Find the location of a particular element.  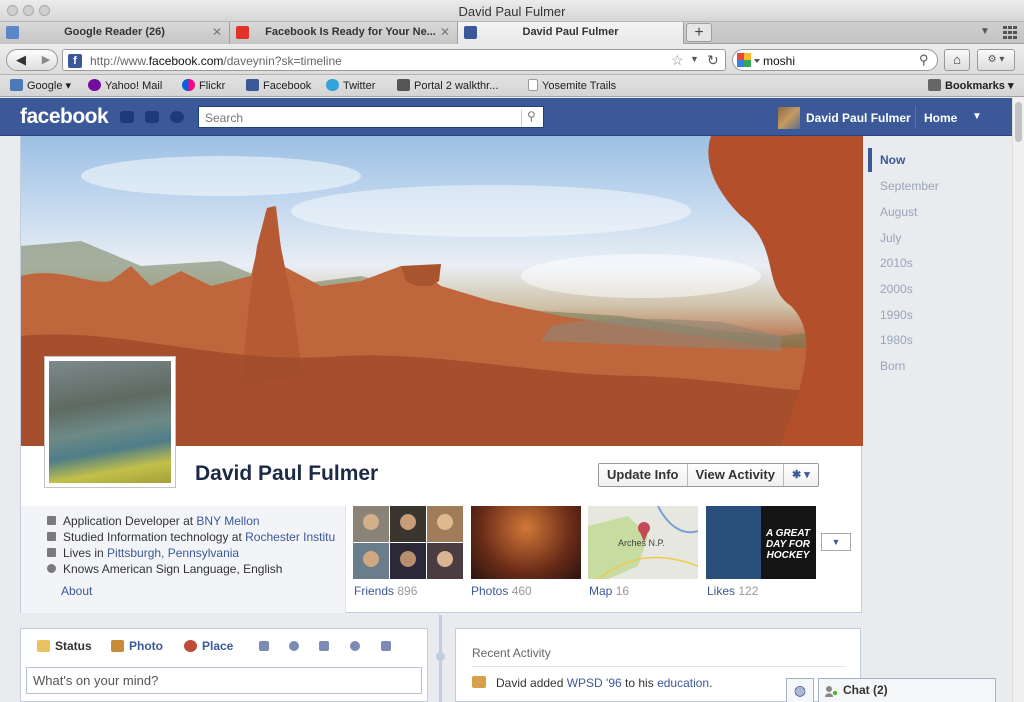

friend-requests-icon is located at coordinates (127, 117).